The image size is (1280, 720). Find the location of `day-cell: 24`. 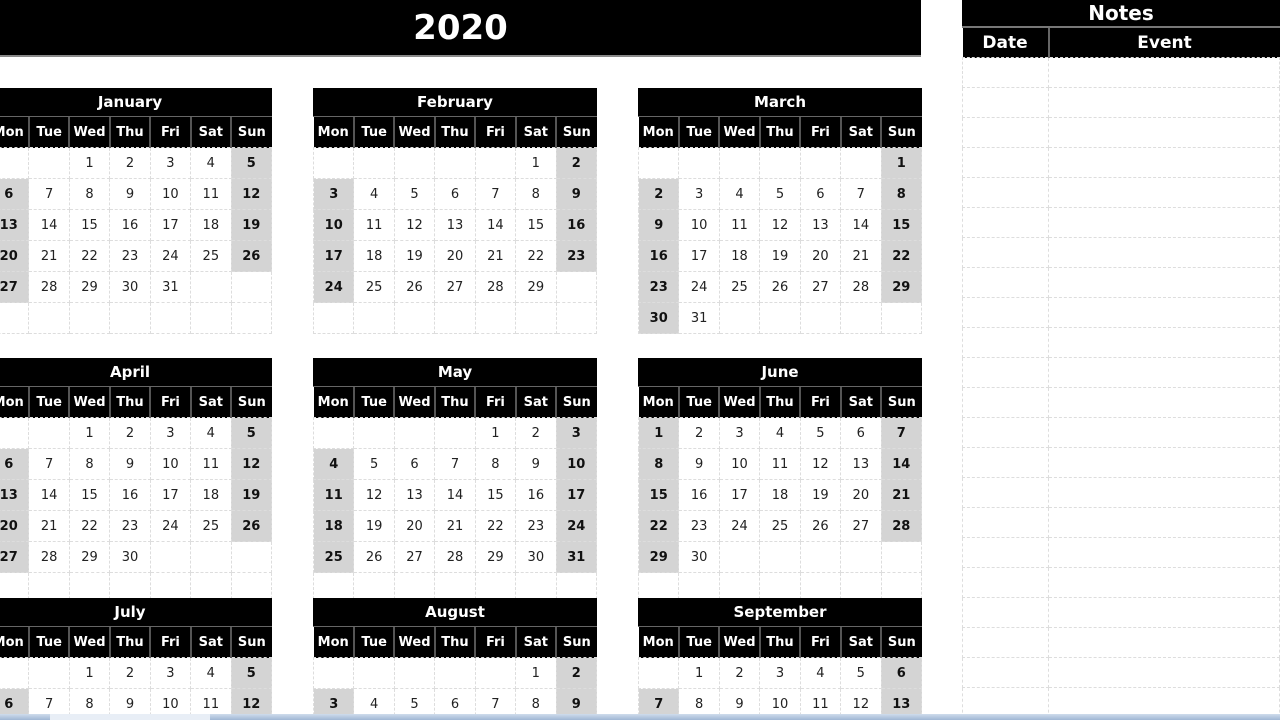

day-cell: 24 is located at coordinates (333, 287).